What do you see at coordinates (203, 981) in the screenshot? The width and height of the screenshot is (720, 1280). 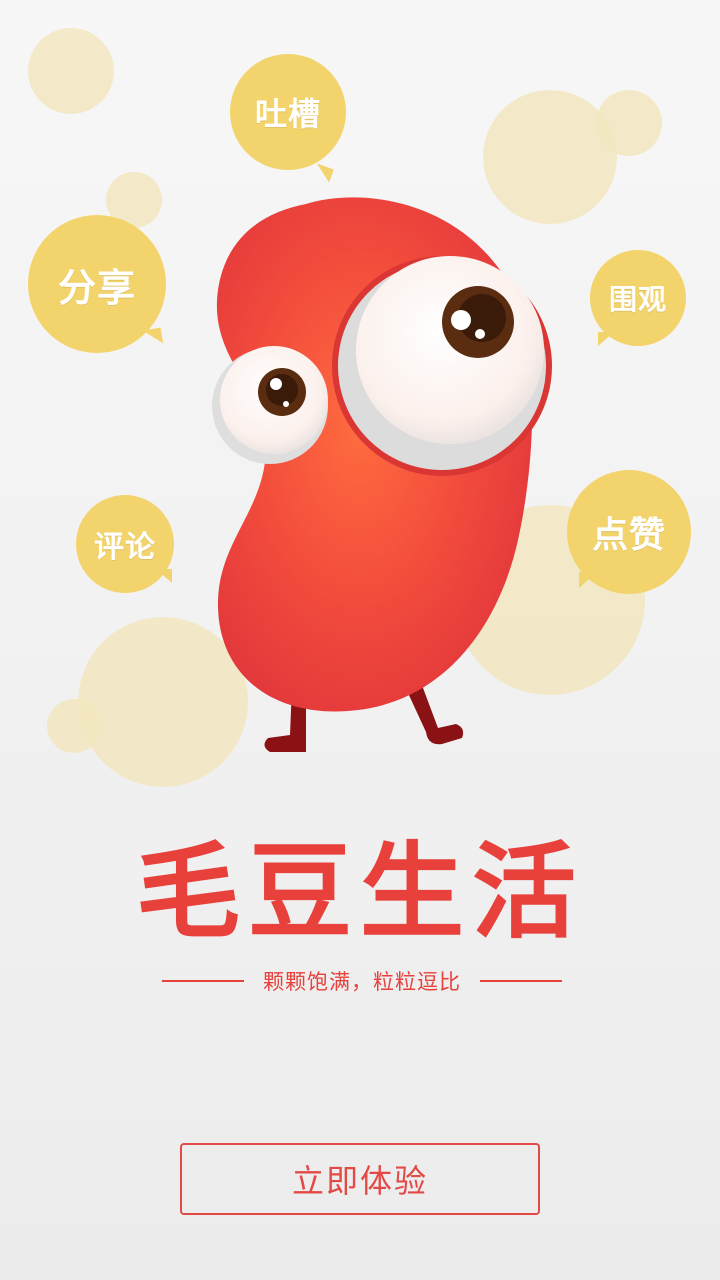 I see `tagline-divider-left` at bounding box center [203, 981].